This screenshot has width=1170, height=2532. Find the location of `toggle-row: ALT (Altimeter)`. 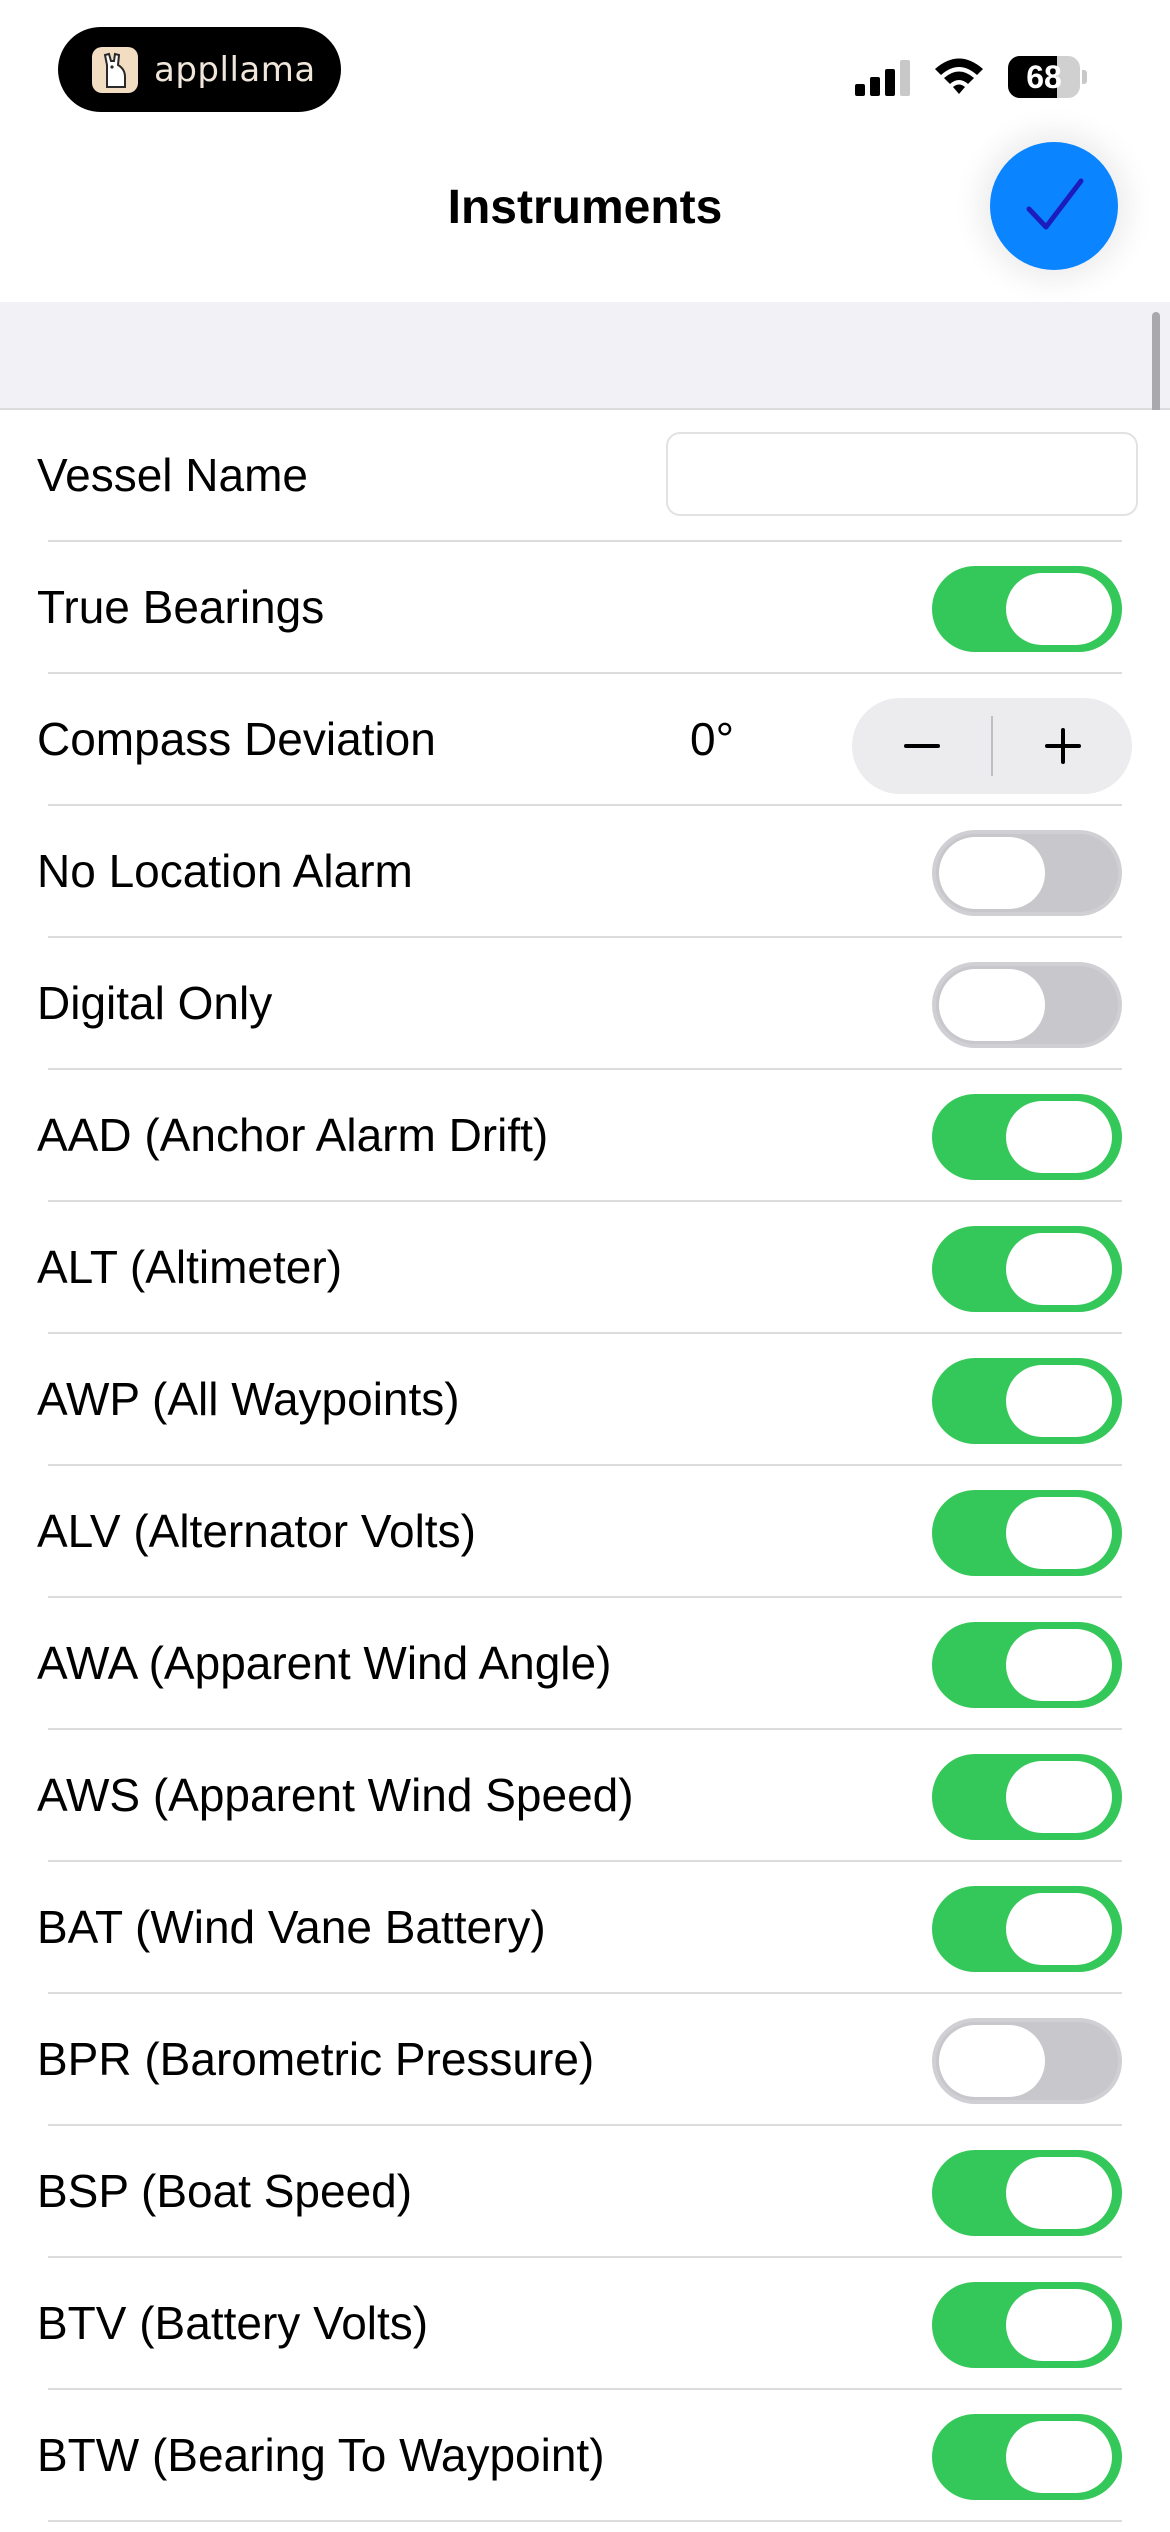

toggle-row: ALT (Altimeter) is located at coordinates (585, 1268).